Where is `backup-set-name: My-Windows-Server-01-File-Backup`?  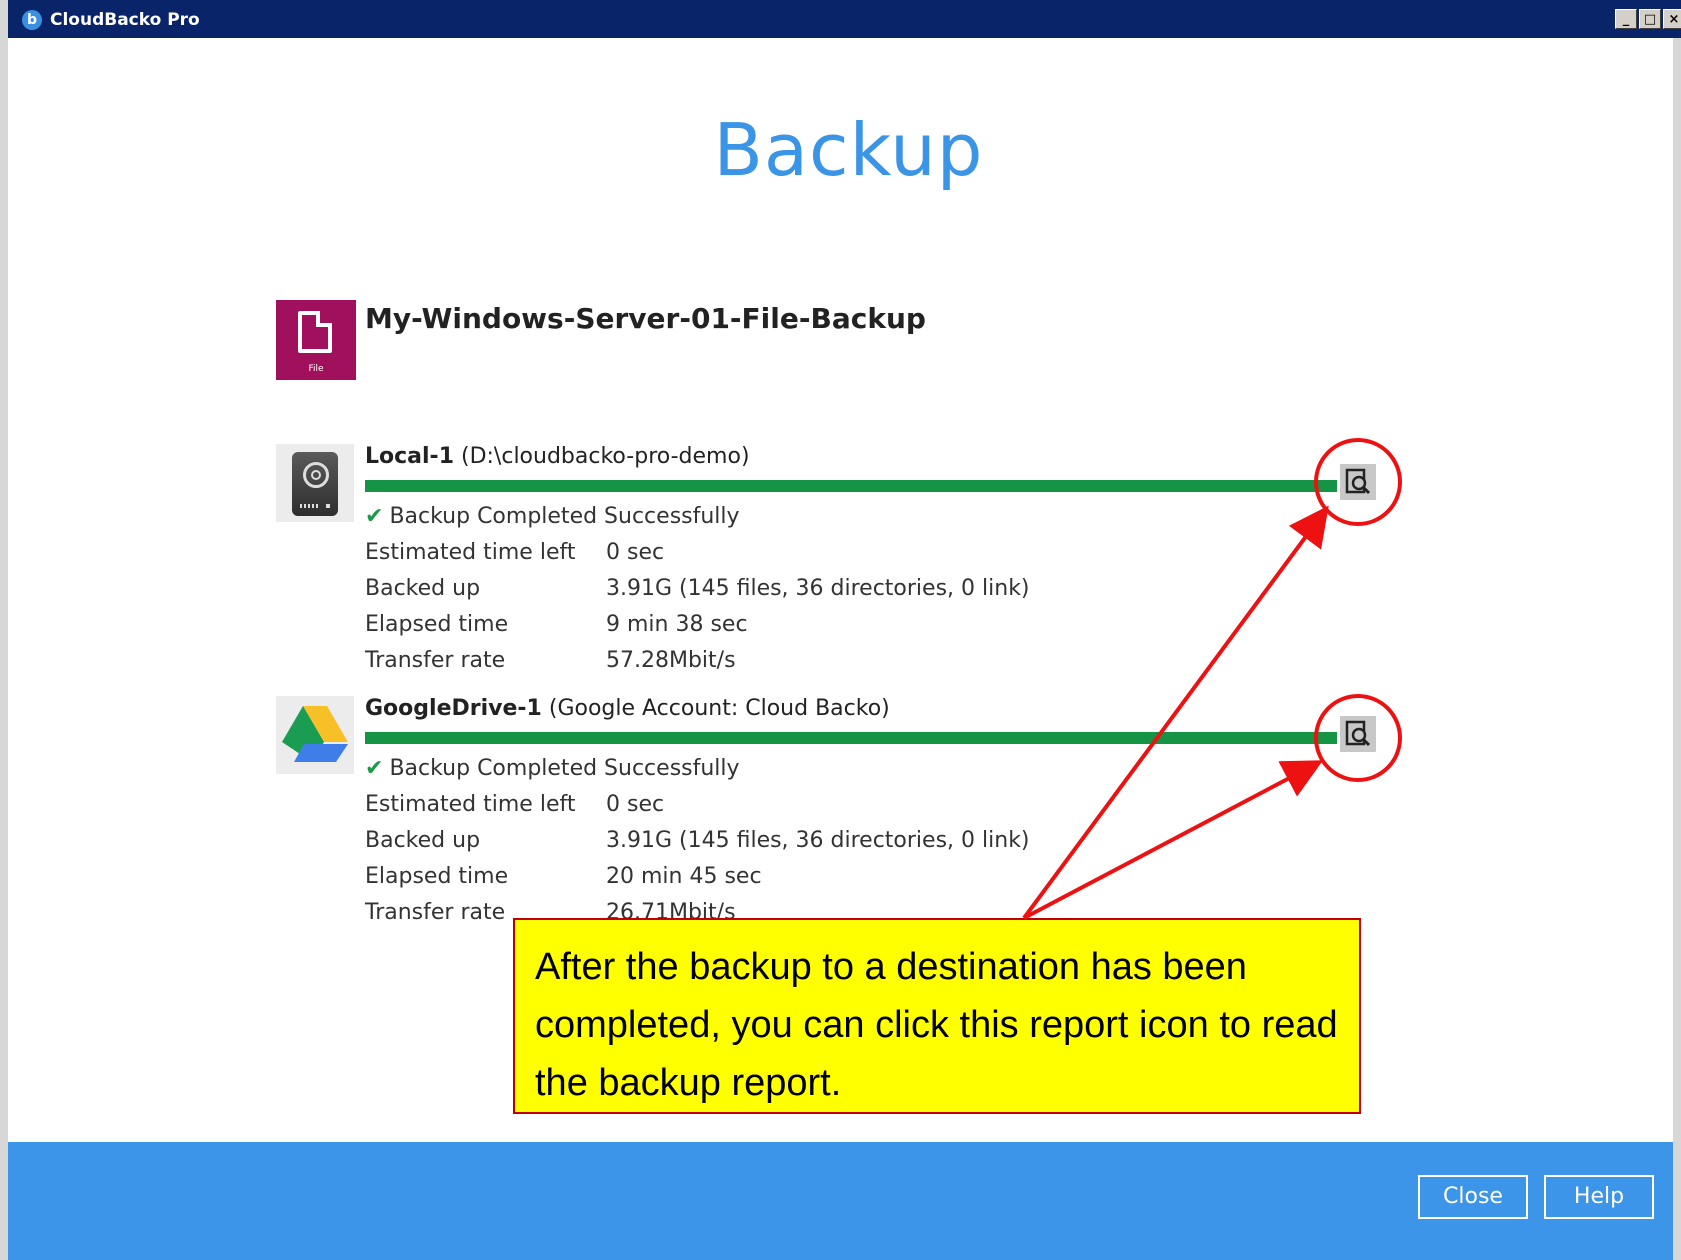 backup-set-name: My-Windows-Server-01-File-Backup is located at coordinates (645, 318).